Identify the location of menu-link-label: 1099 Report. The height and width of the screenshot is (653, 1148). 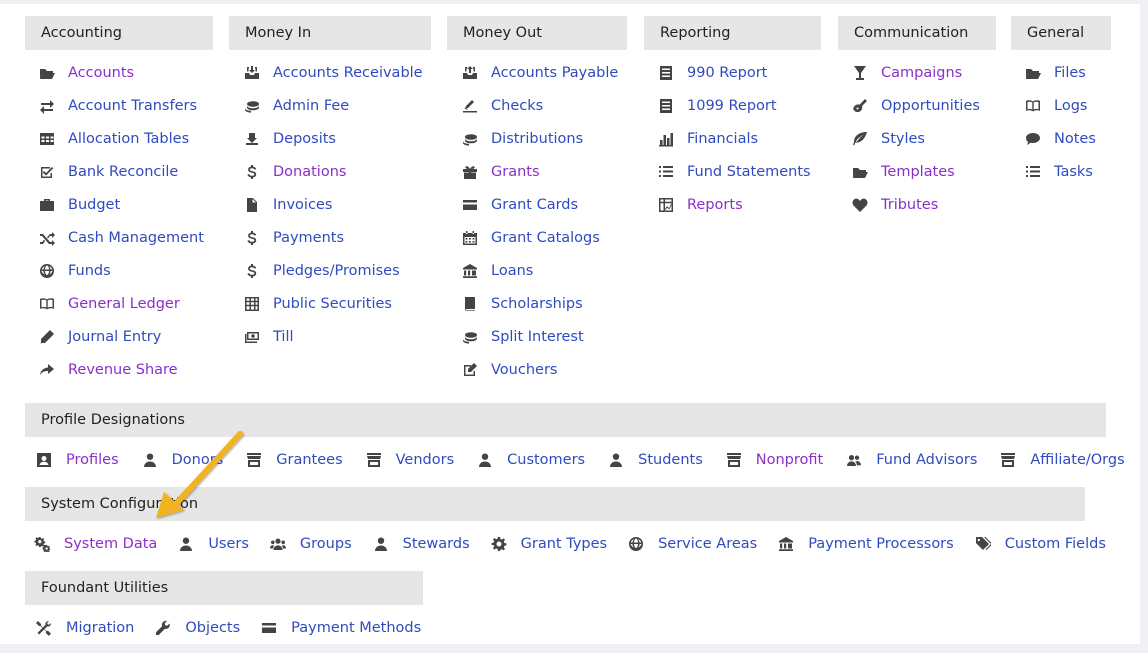
(732, 106).